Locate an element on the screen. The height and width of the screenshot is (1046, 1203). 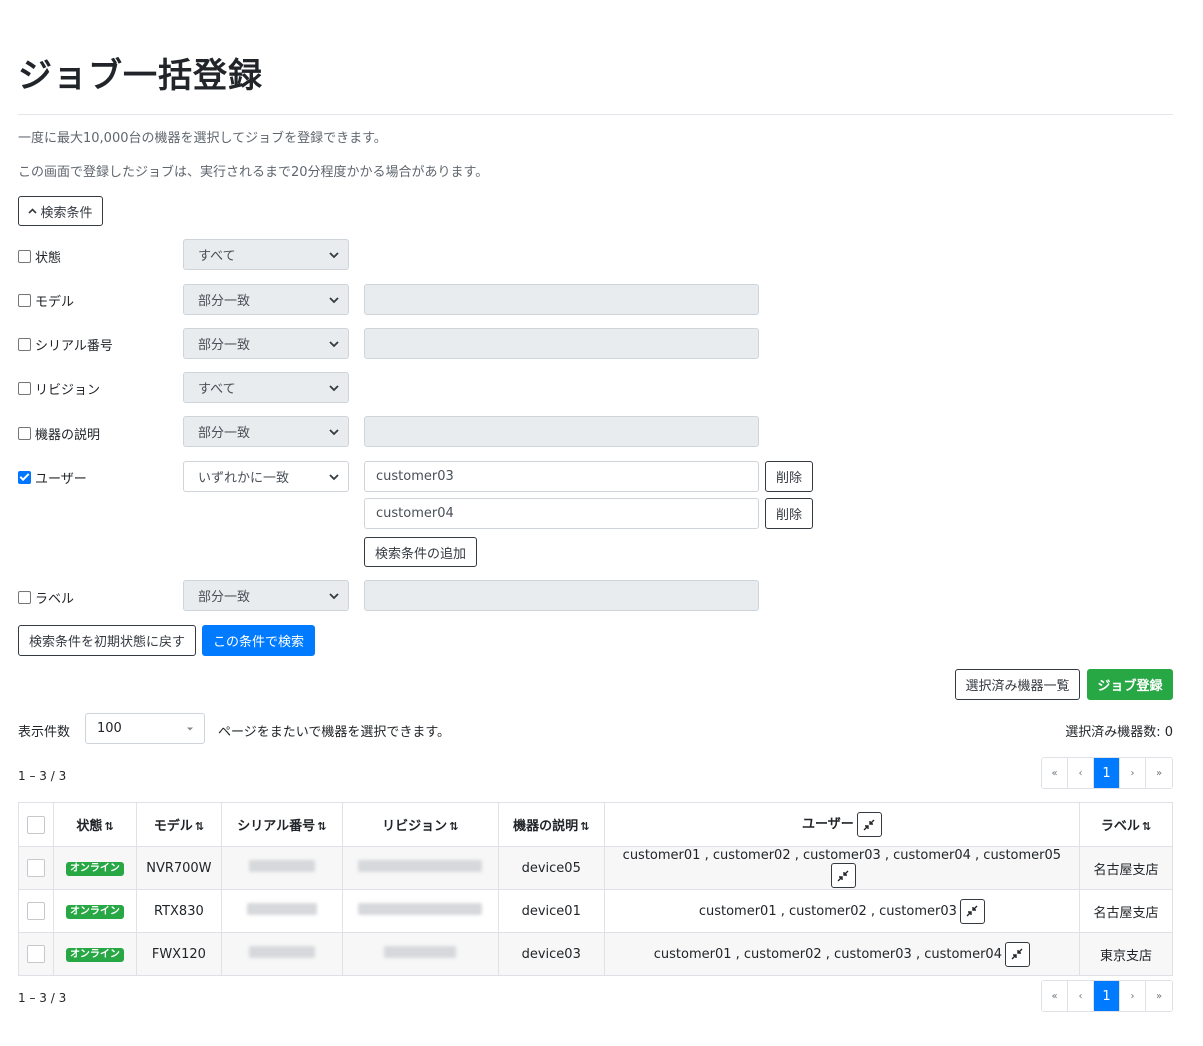
header-description: 機器の説明 ⇅ is located at coordinates (551, 824).